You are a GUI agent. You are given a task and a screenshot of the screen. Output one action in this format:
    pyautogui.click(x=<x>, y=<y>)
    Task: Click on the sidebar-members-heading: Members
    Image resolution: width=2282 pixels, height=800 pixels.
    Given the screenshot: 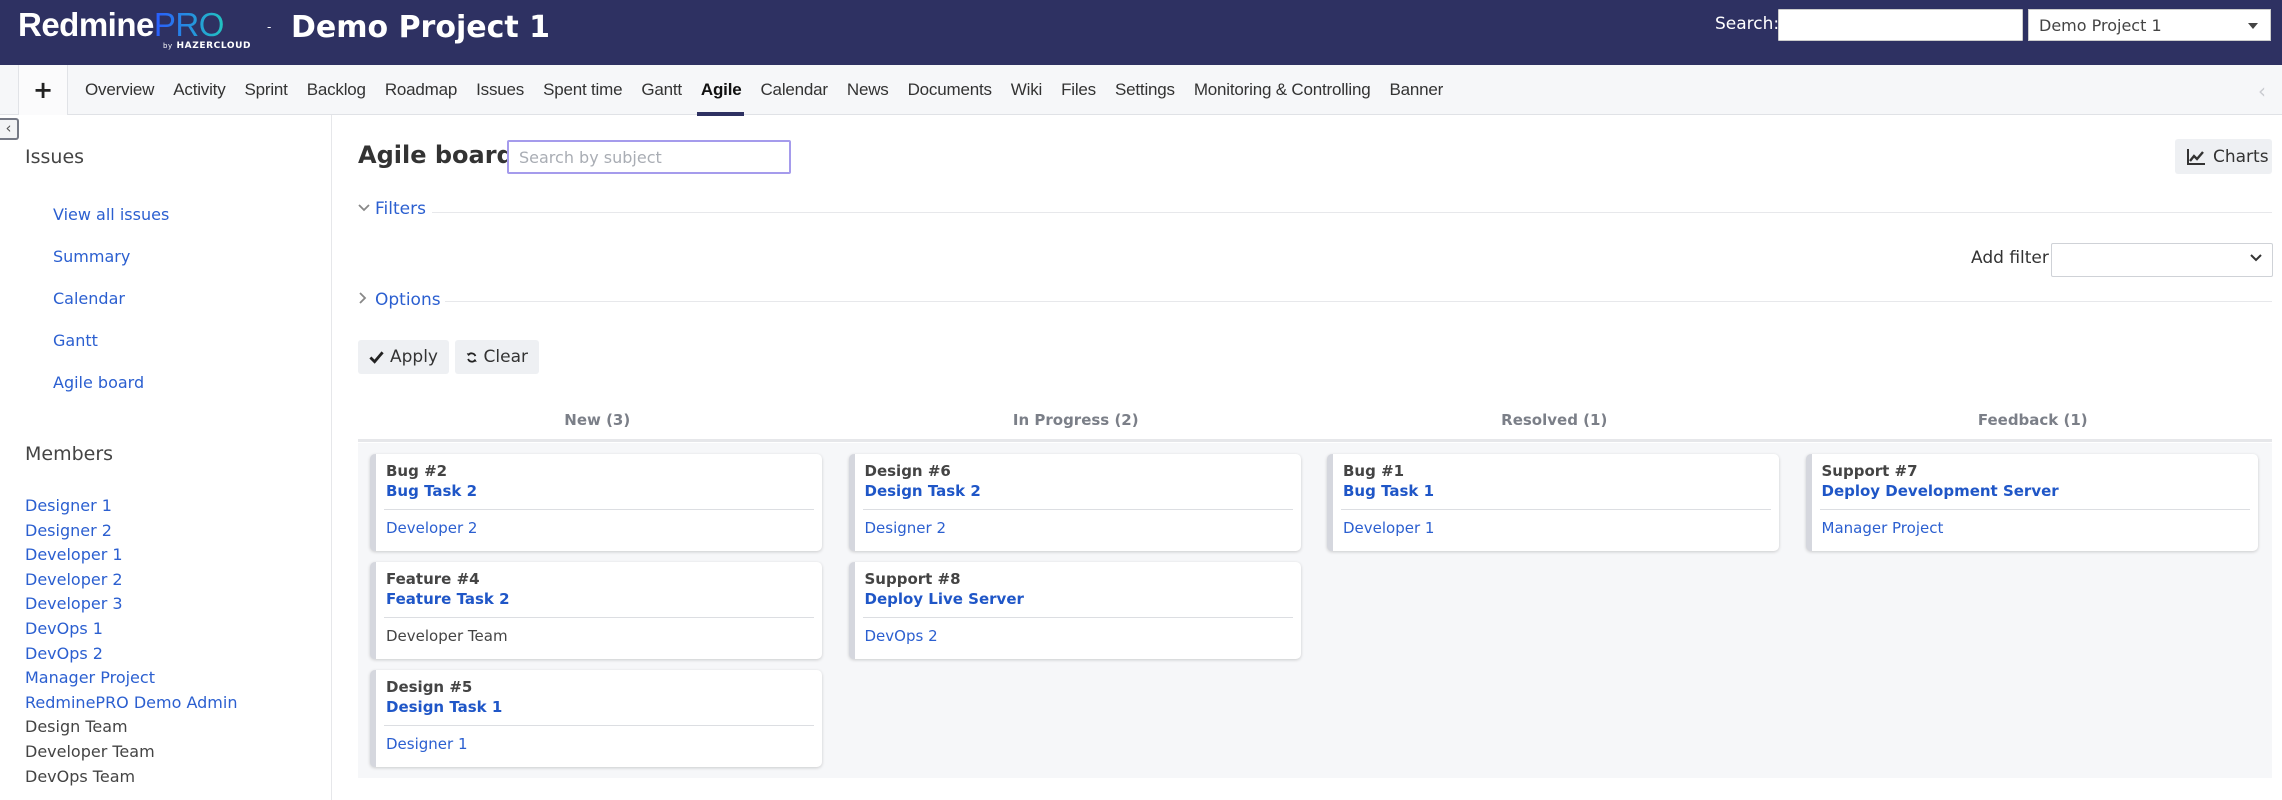 What is the action you would take?
    pyautogui.click(x=69, y=454)
    